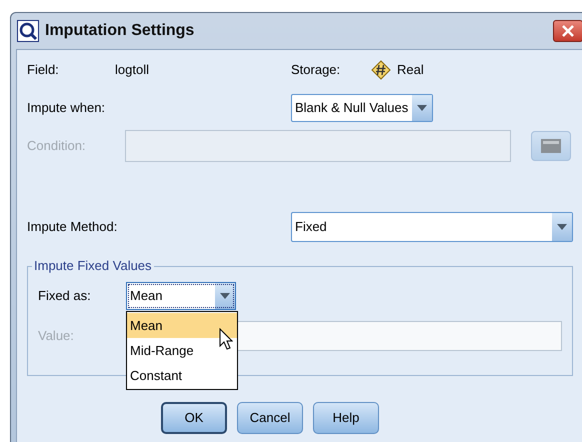  I want to click on close-icon, so click(568, 31).